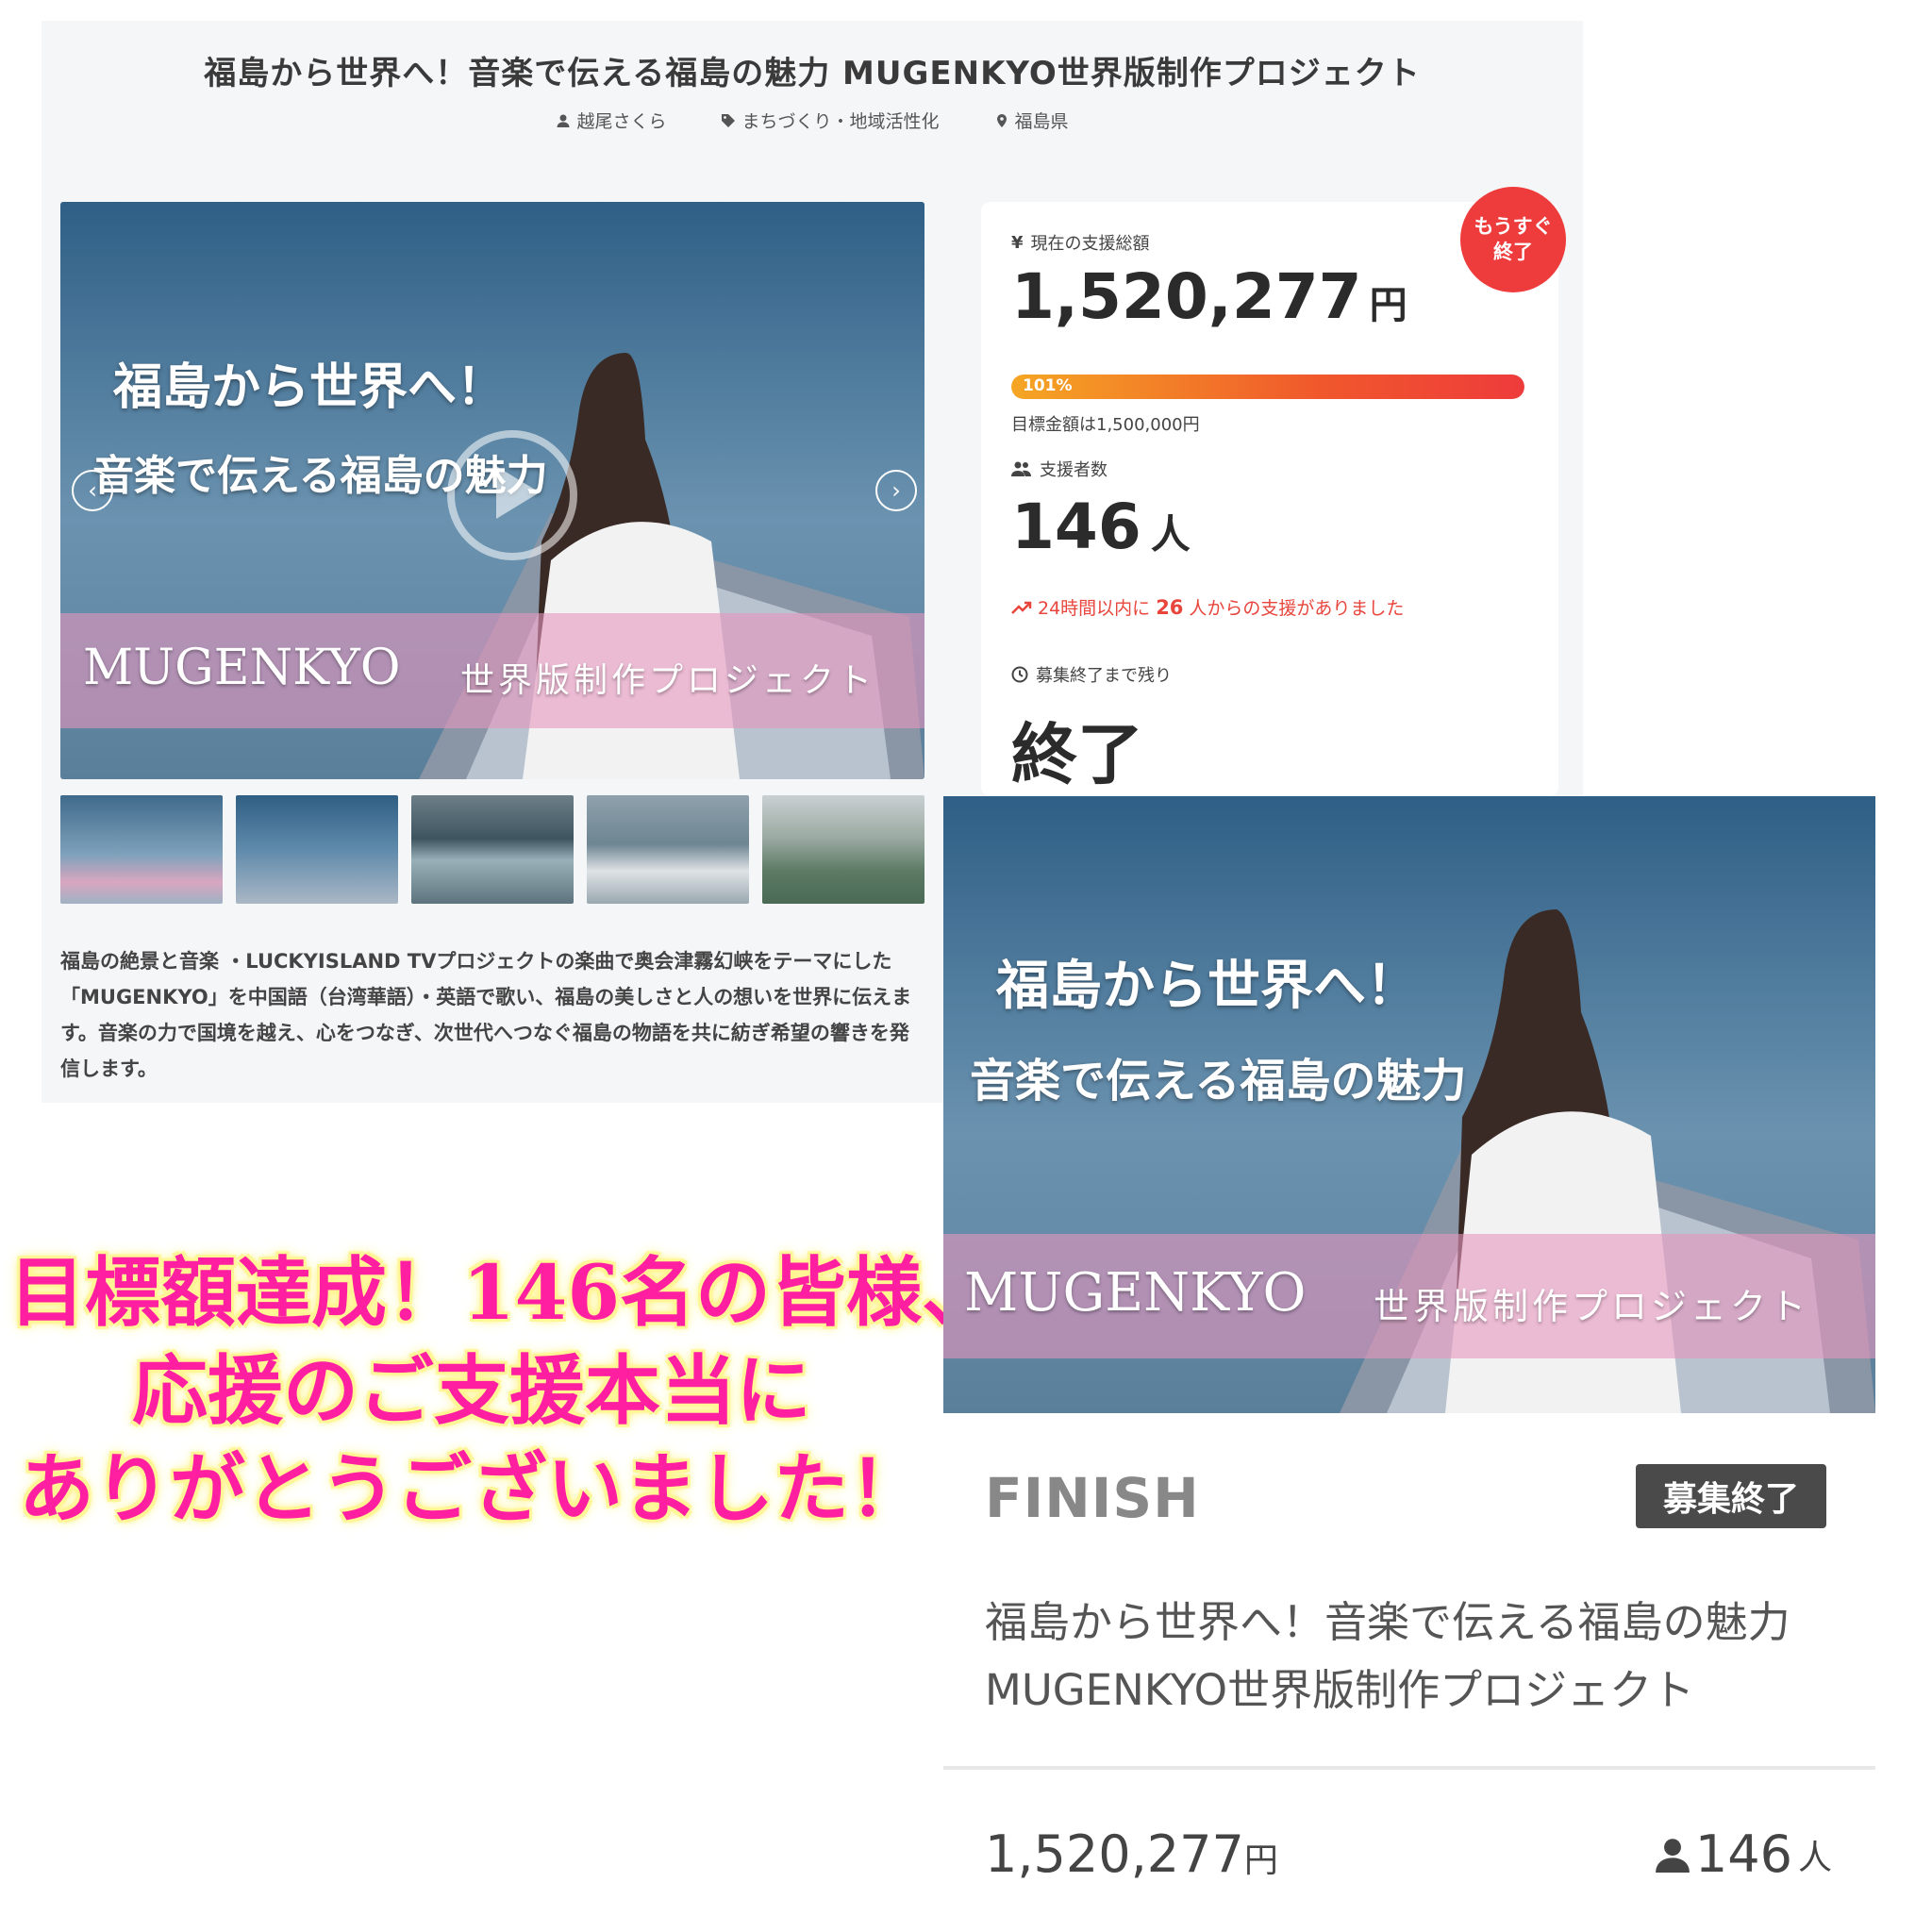 This screenshot has width=1932, height=1932. I want to click on users-icon, so click(1021, 469).